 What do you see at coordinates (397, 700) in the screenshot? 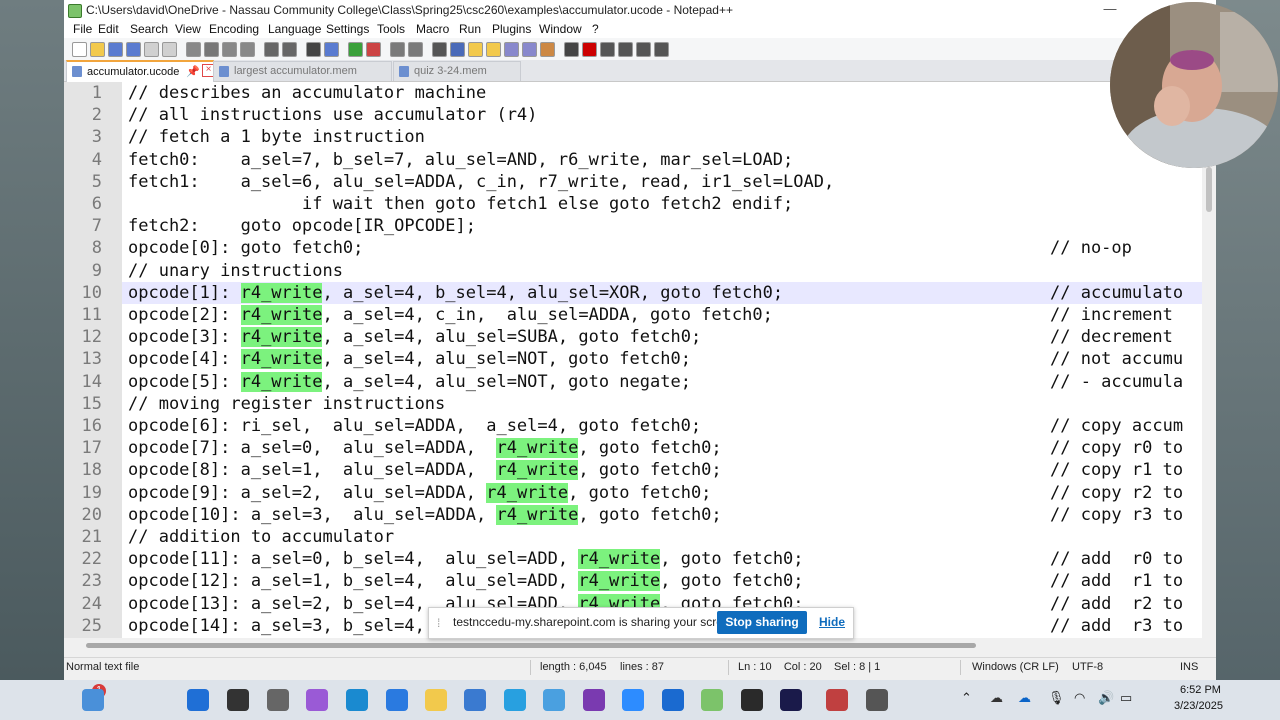
I see `mail-icon` at bounding box center [397, 700].